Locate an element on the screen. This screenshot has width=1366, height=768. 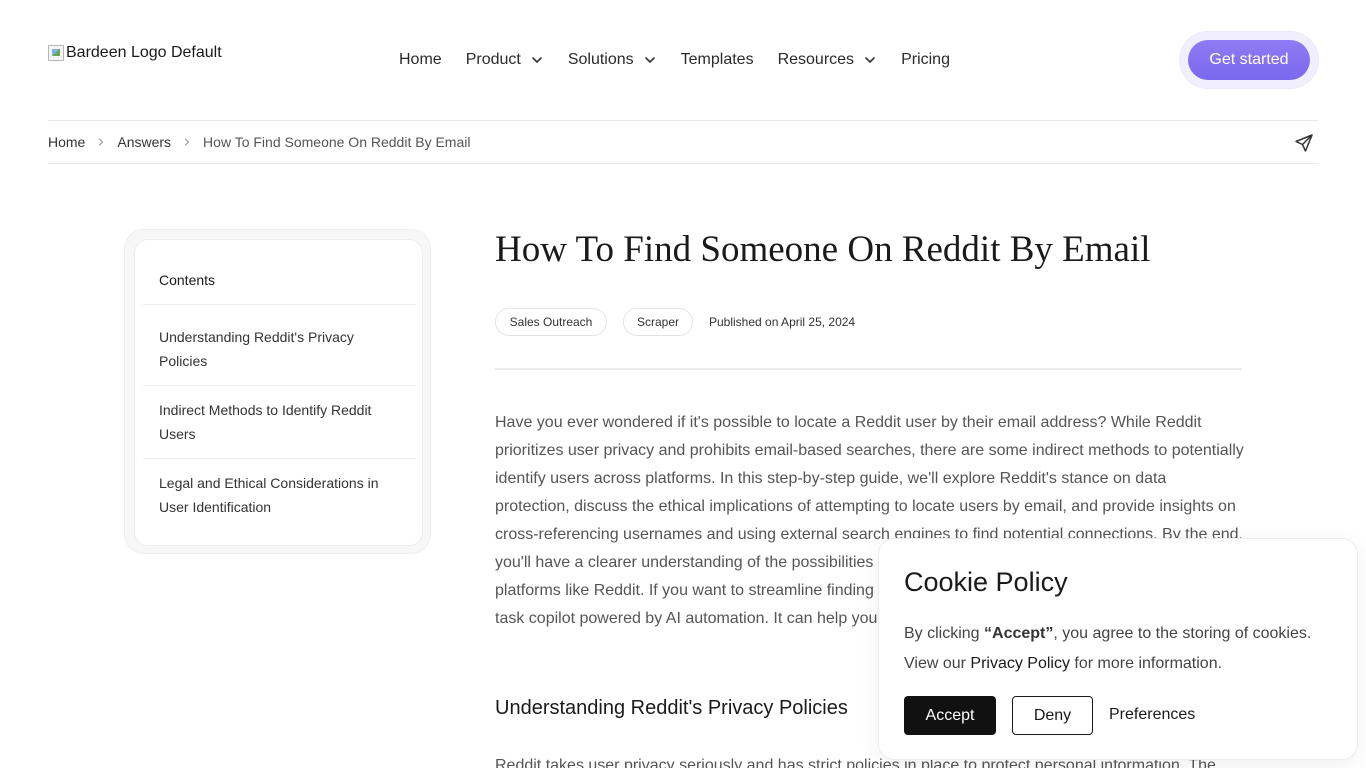
get-started-wrapper: Get started is located at coordinates (1249, 60).